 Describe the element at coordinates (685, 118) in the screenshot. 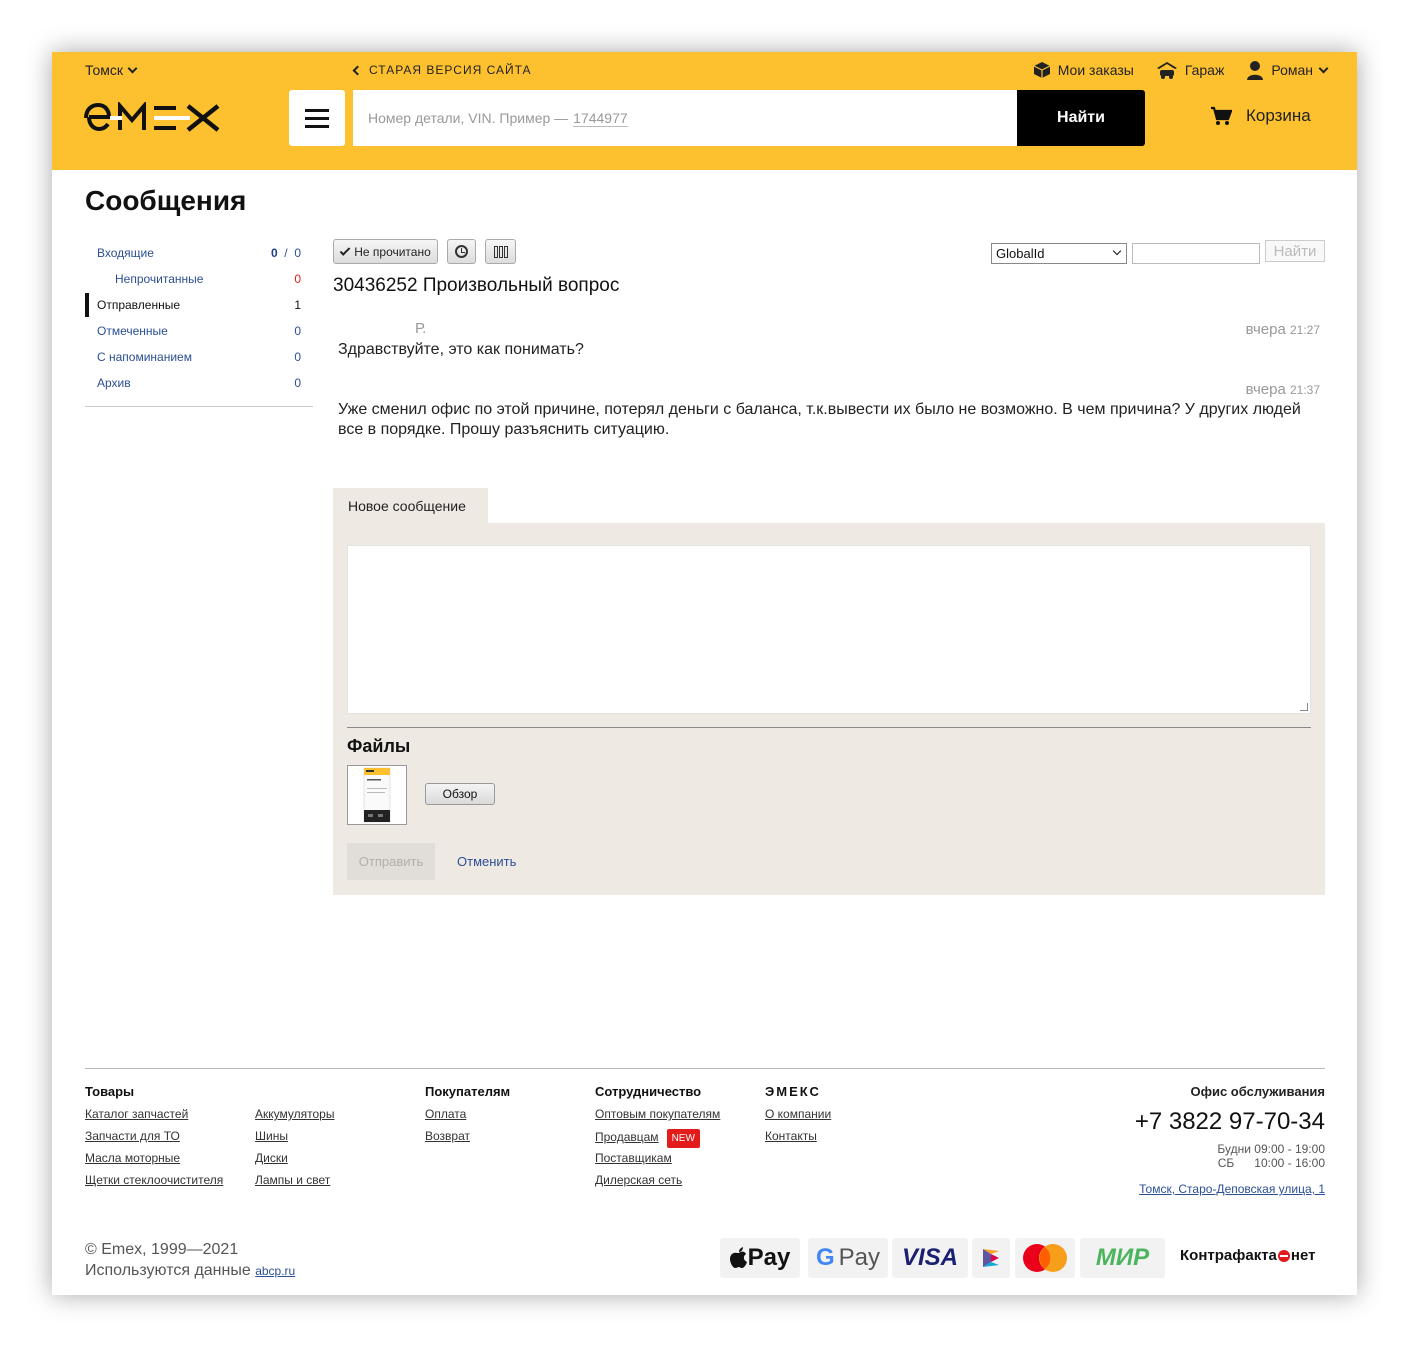

I see `search-input: Номер детали, VIN. Пример — 1744977` at that location.